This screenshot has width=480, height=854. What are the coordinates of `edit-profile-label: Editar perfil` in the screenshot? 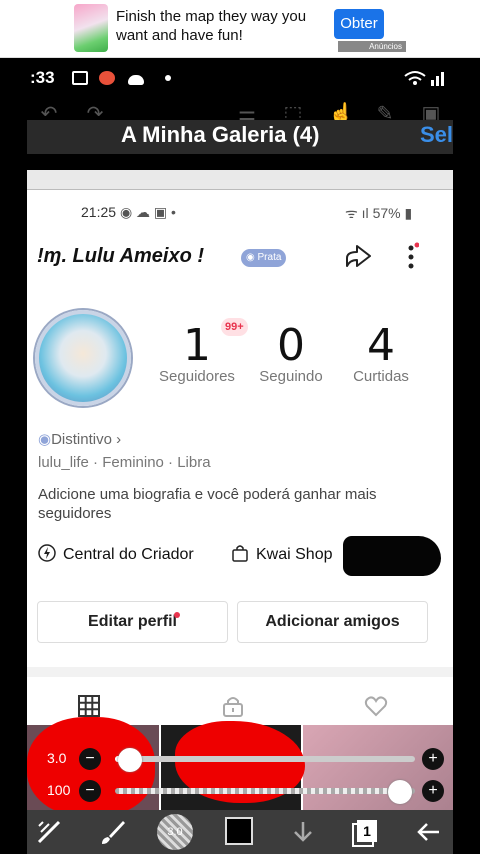 It's located at (132, 621).